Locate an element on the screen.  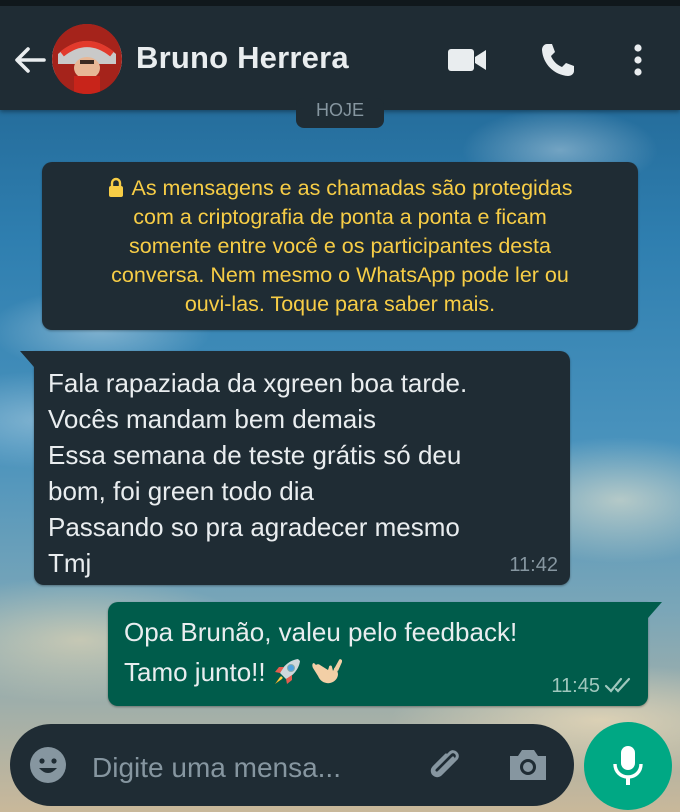
message-line: Tamo junto!! is located at coordinates (320, 672).